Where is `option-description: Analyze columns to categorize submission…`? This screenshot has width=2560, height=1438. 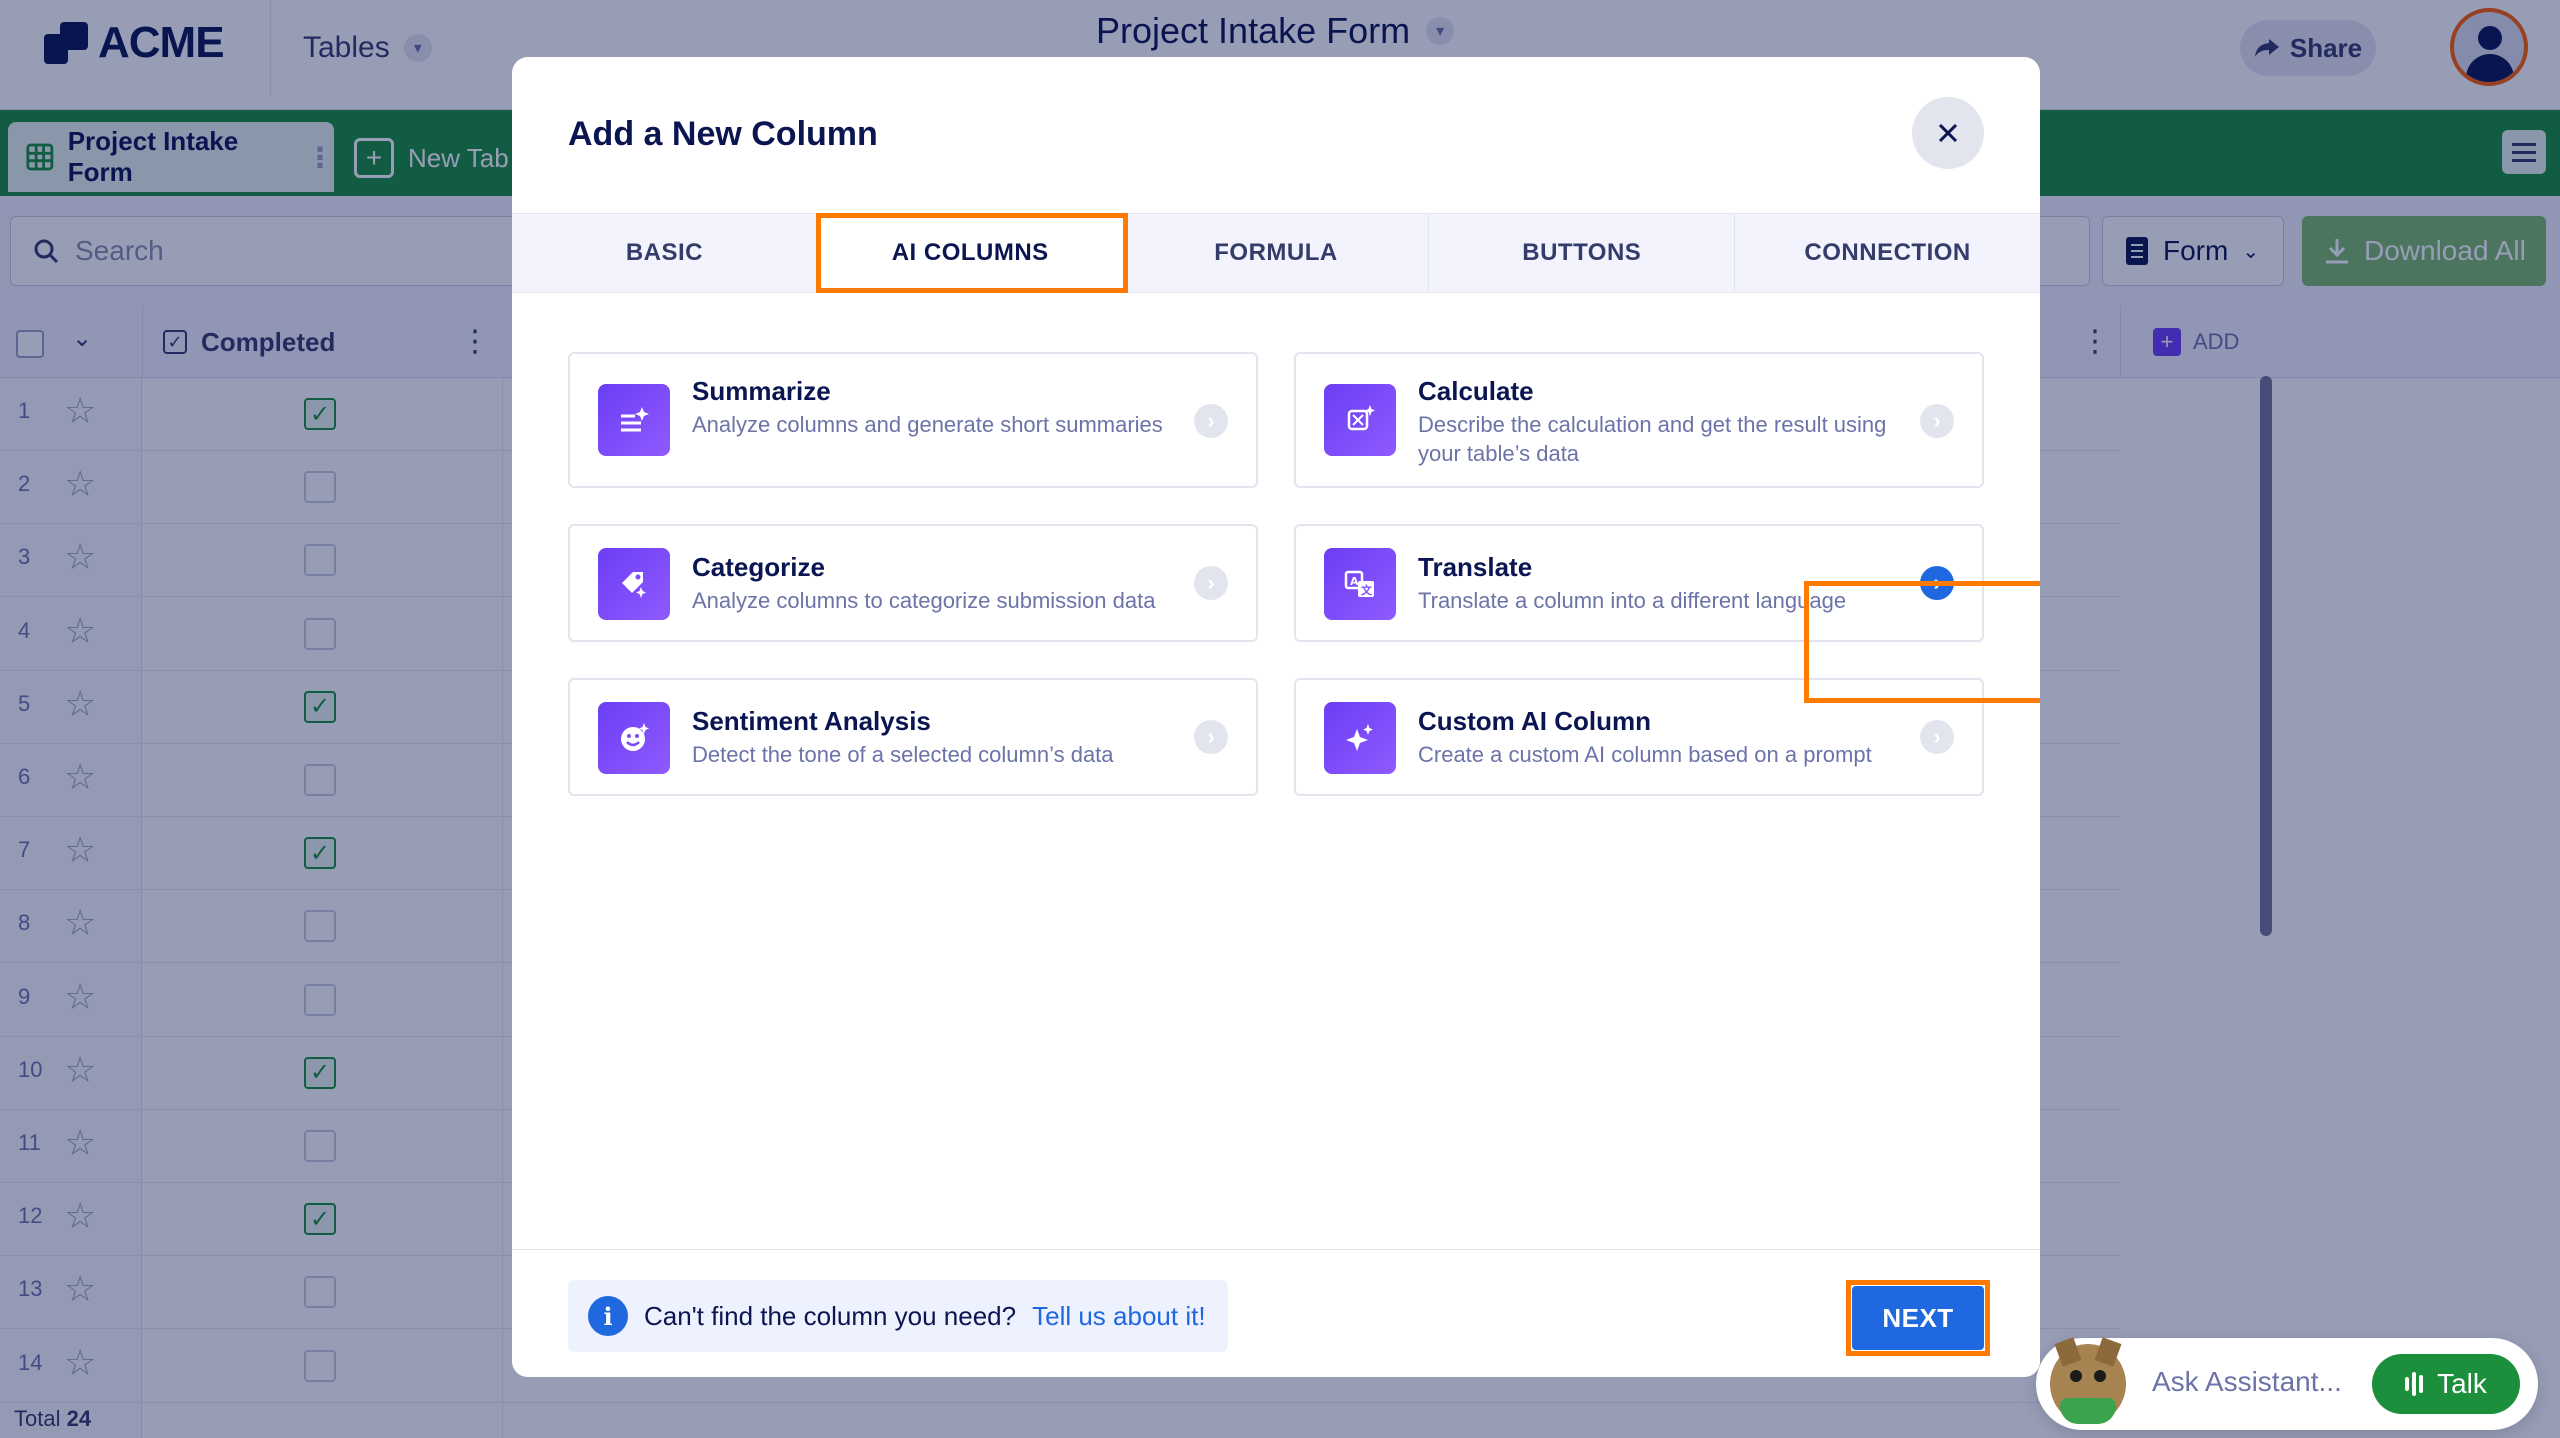 option-description: Analyze columns to categorize submission… is located at coordinates (924, 600).